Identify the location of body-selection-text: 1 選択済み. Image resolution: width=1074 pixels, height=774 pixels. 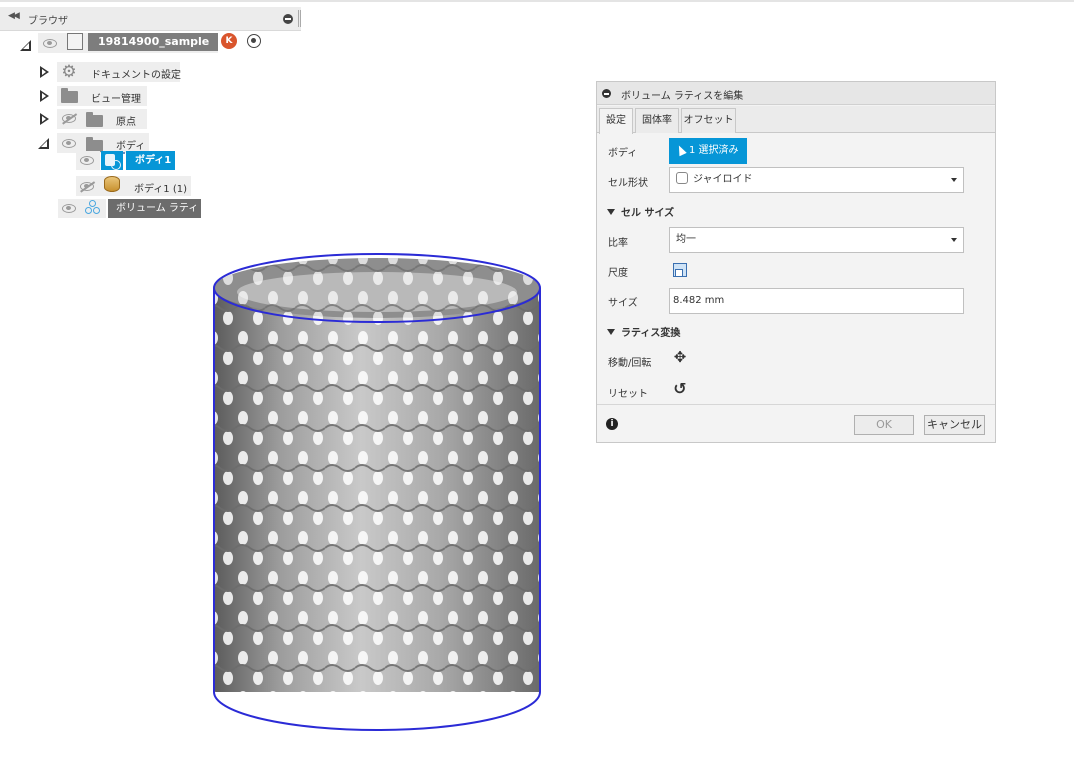
(714, 150).